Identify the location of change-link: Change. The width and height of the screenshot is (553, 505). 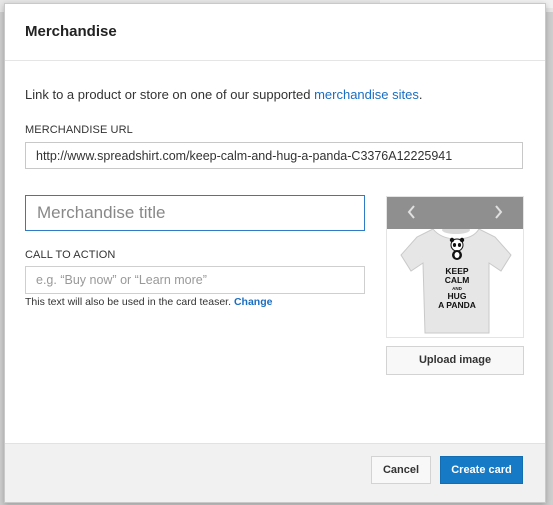
(253, 302).